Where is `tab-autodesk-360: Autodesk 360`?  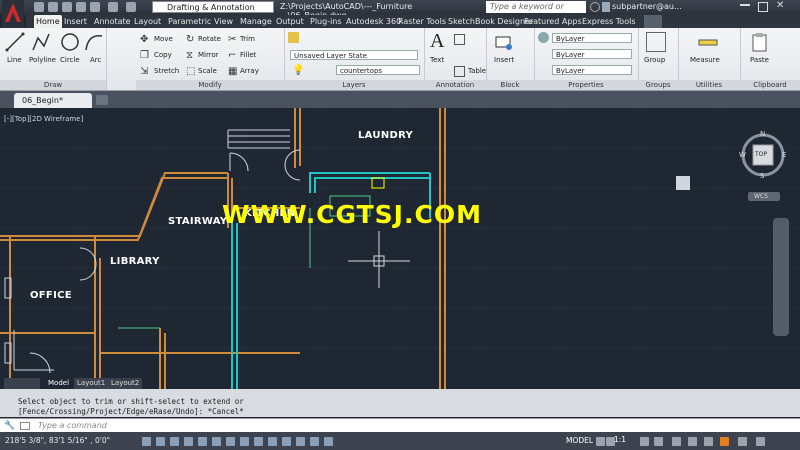 tab-autodesk-360: Autodesk 360 is located at coordinates (373, 21).